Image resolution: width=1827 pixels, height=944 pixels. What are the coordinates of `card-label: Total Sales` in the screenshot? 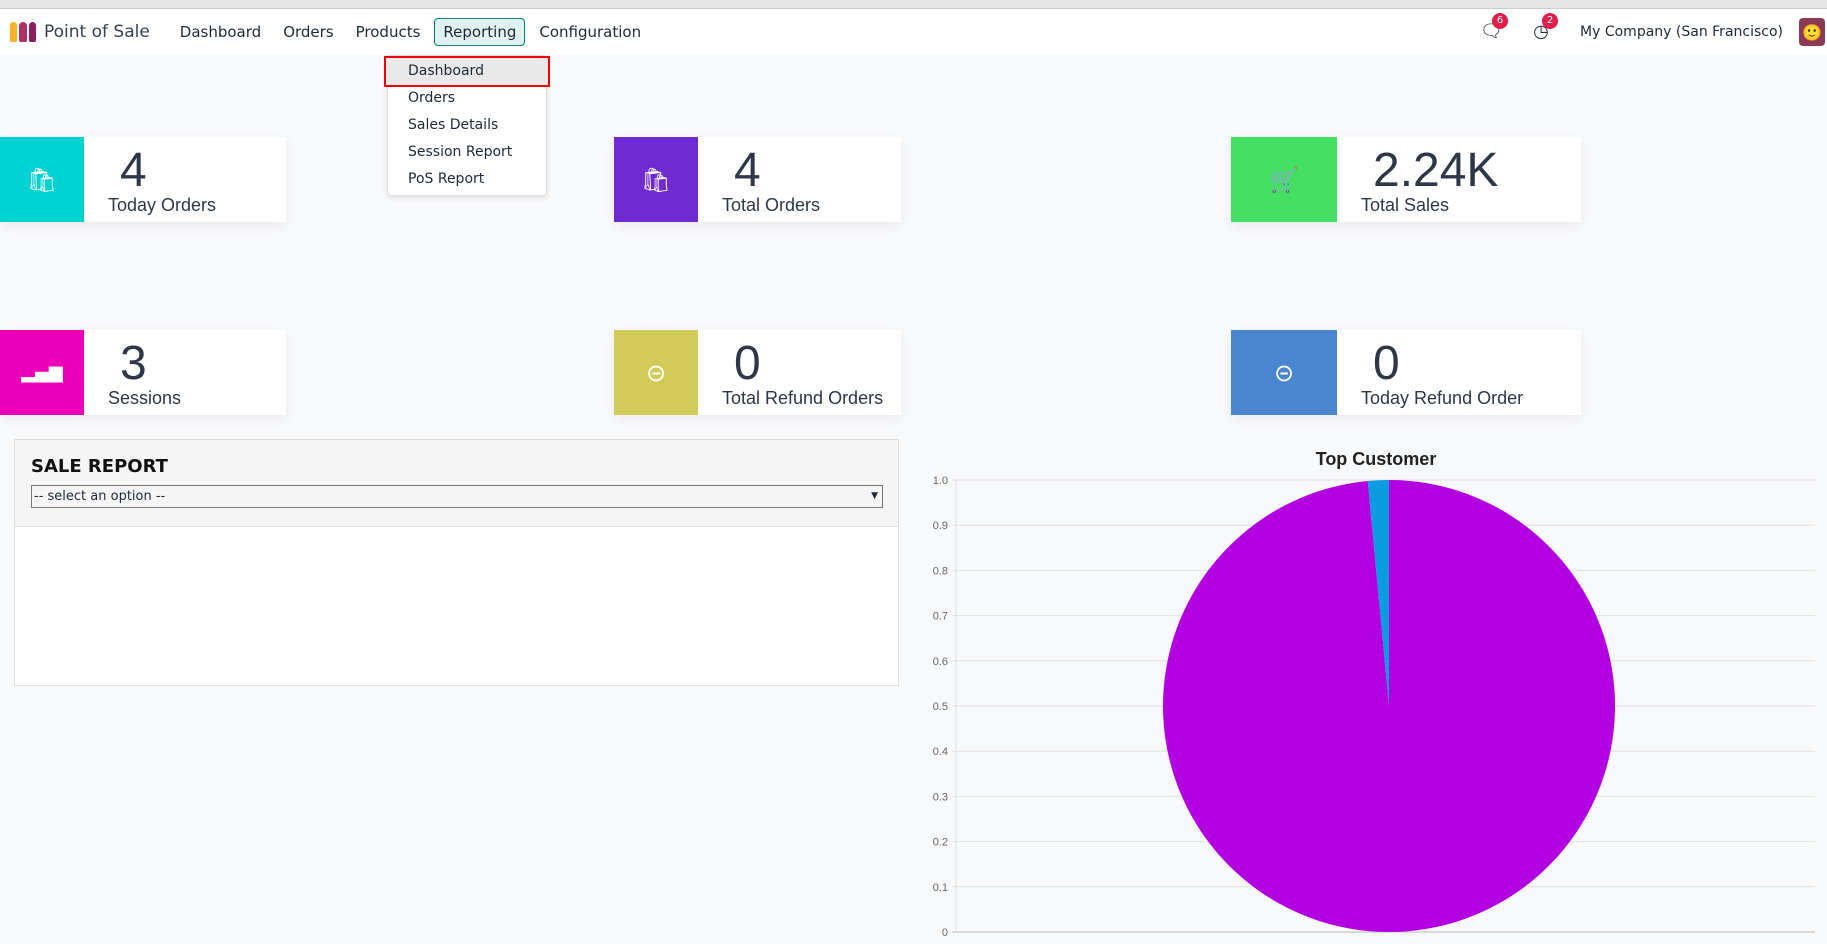 It's located at (1405, 205).